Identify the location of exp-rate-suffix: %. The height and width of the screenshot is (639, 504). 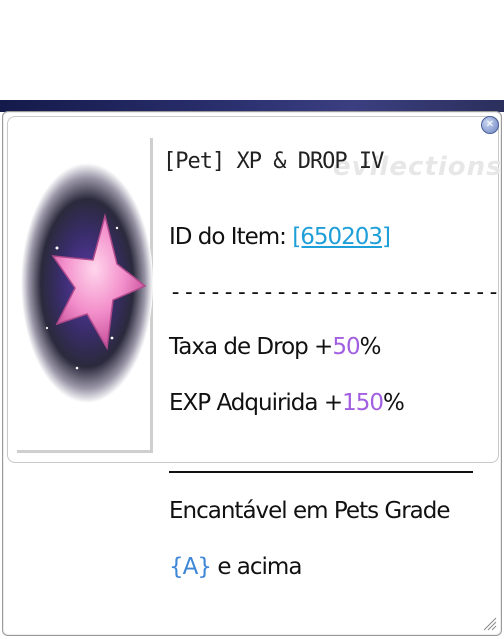
(394, 403).